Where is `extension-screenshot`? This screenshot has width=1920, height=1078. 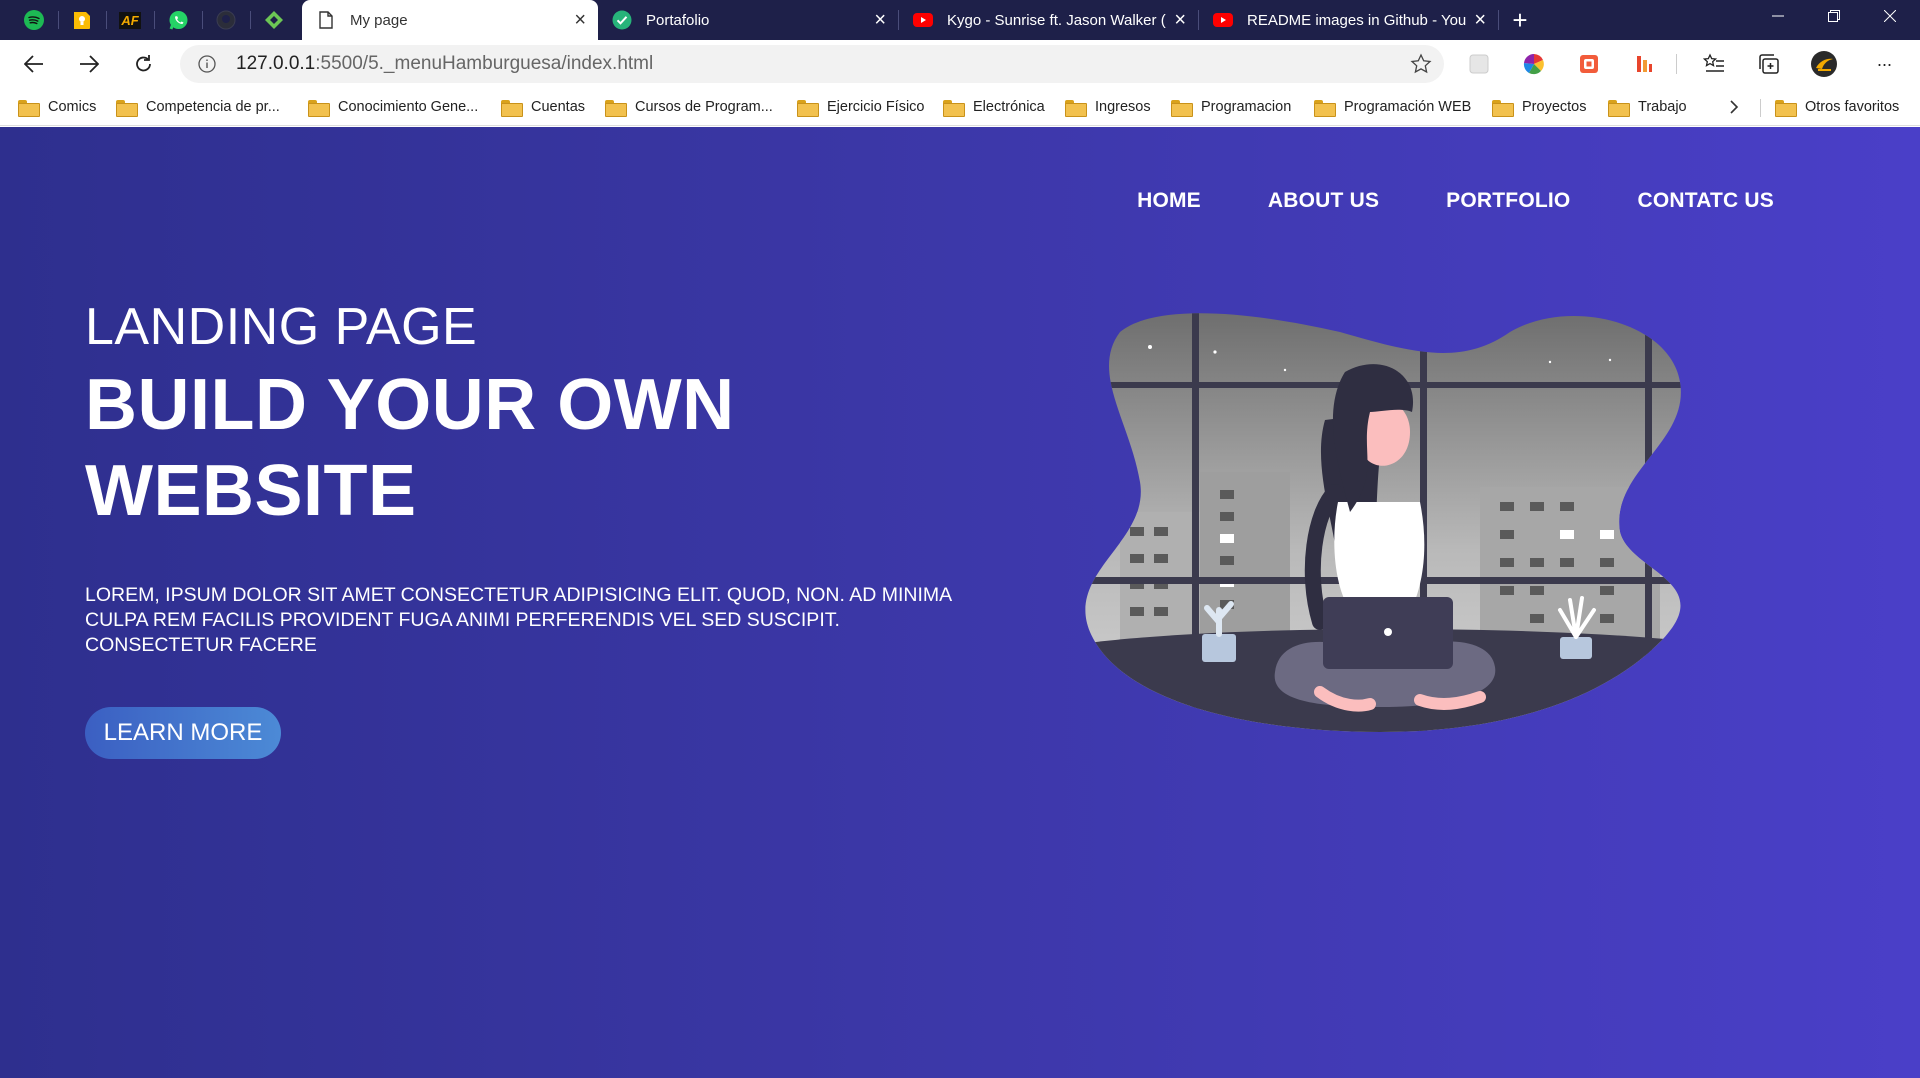
extension-screenshot is located at coordinates (1479, 64).